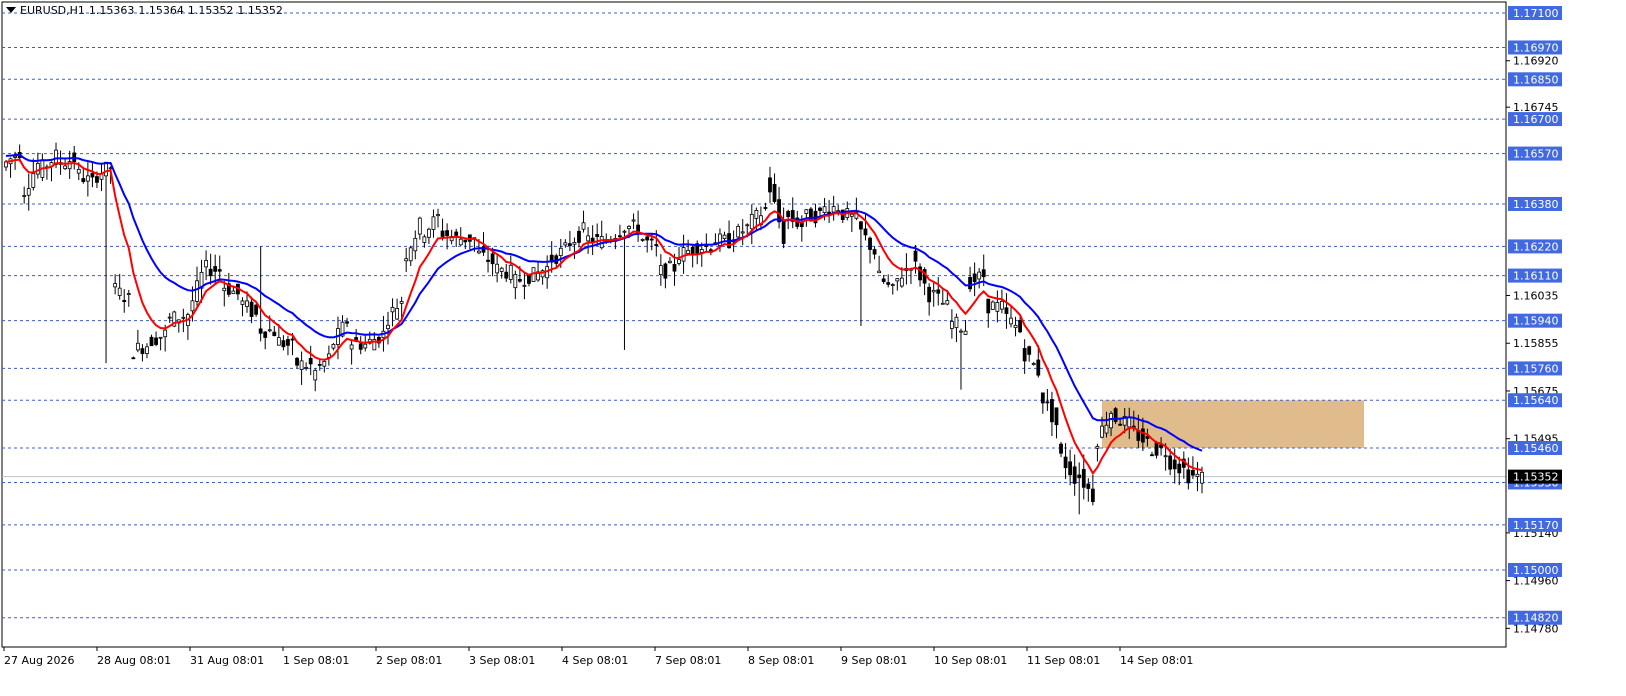  I want to click on time-tick-label: 11 Sep 08:01, so click(1063, 660).